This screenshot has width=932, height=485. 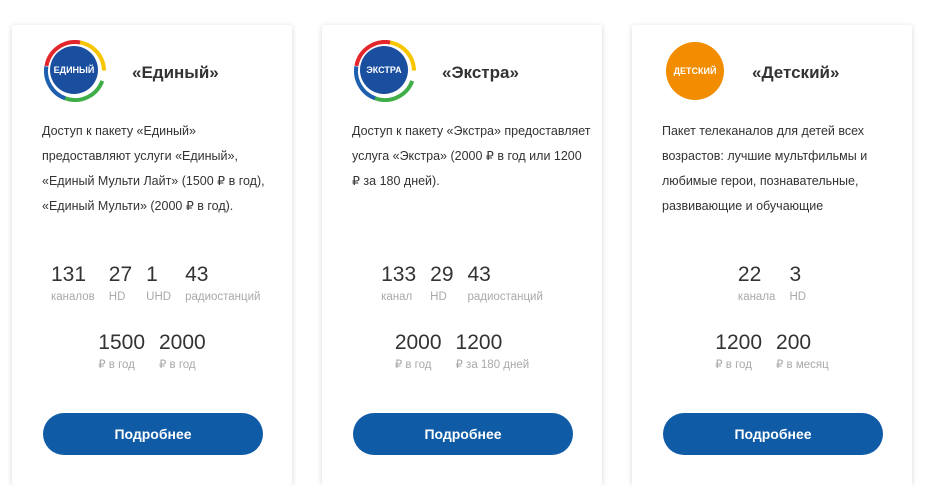 I want to click on stat-hd: 27 HD, so click(x=120, y=283).